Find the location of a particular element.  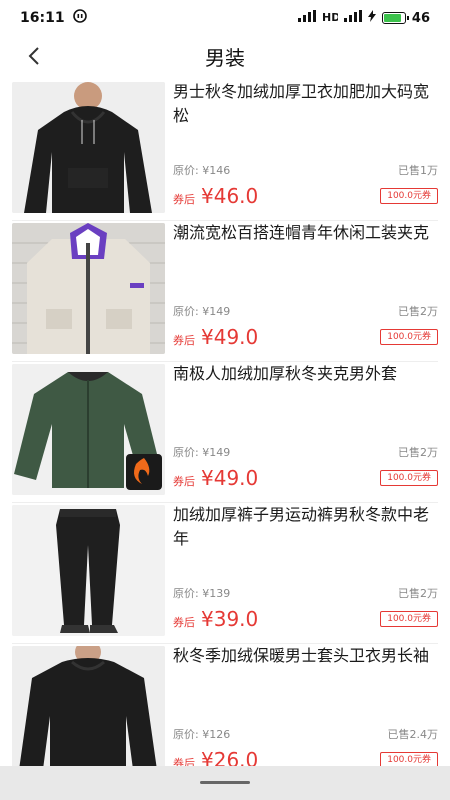

price-wrap: 券后 ¥26.0 is located at coordinates (215, 757).